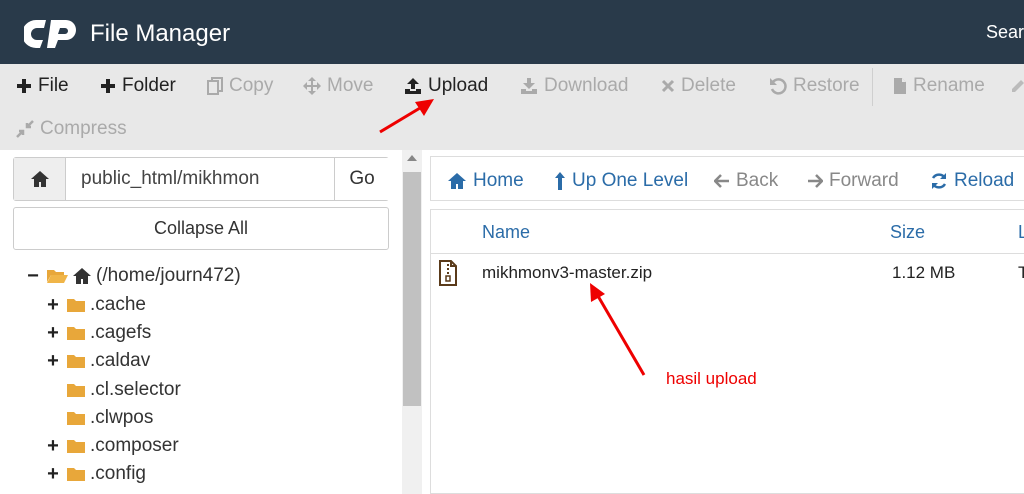 The image size is (1024, 494). I want to click on file-size-cell: 1.12 MB, so click(924, 272).